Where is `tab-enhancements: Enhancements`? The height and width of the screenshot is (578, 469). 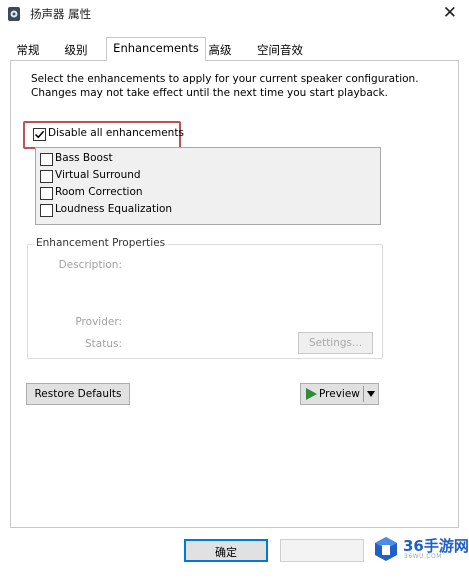 tab-enhancements: Enhancements is located at coordinates (156, 49).